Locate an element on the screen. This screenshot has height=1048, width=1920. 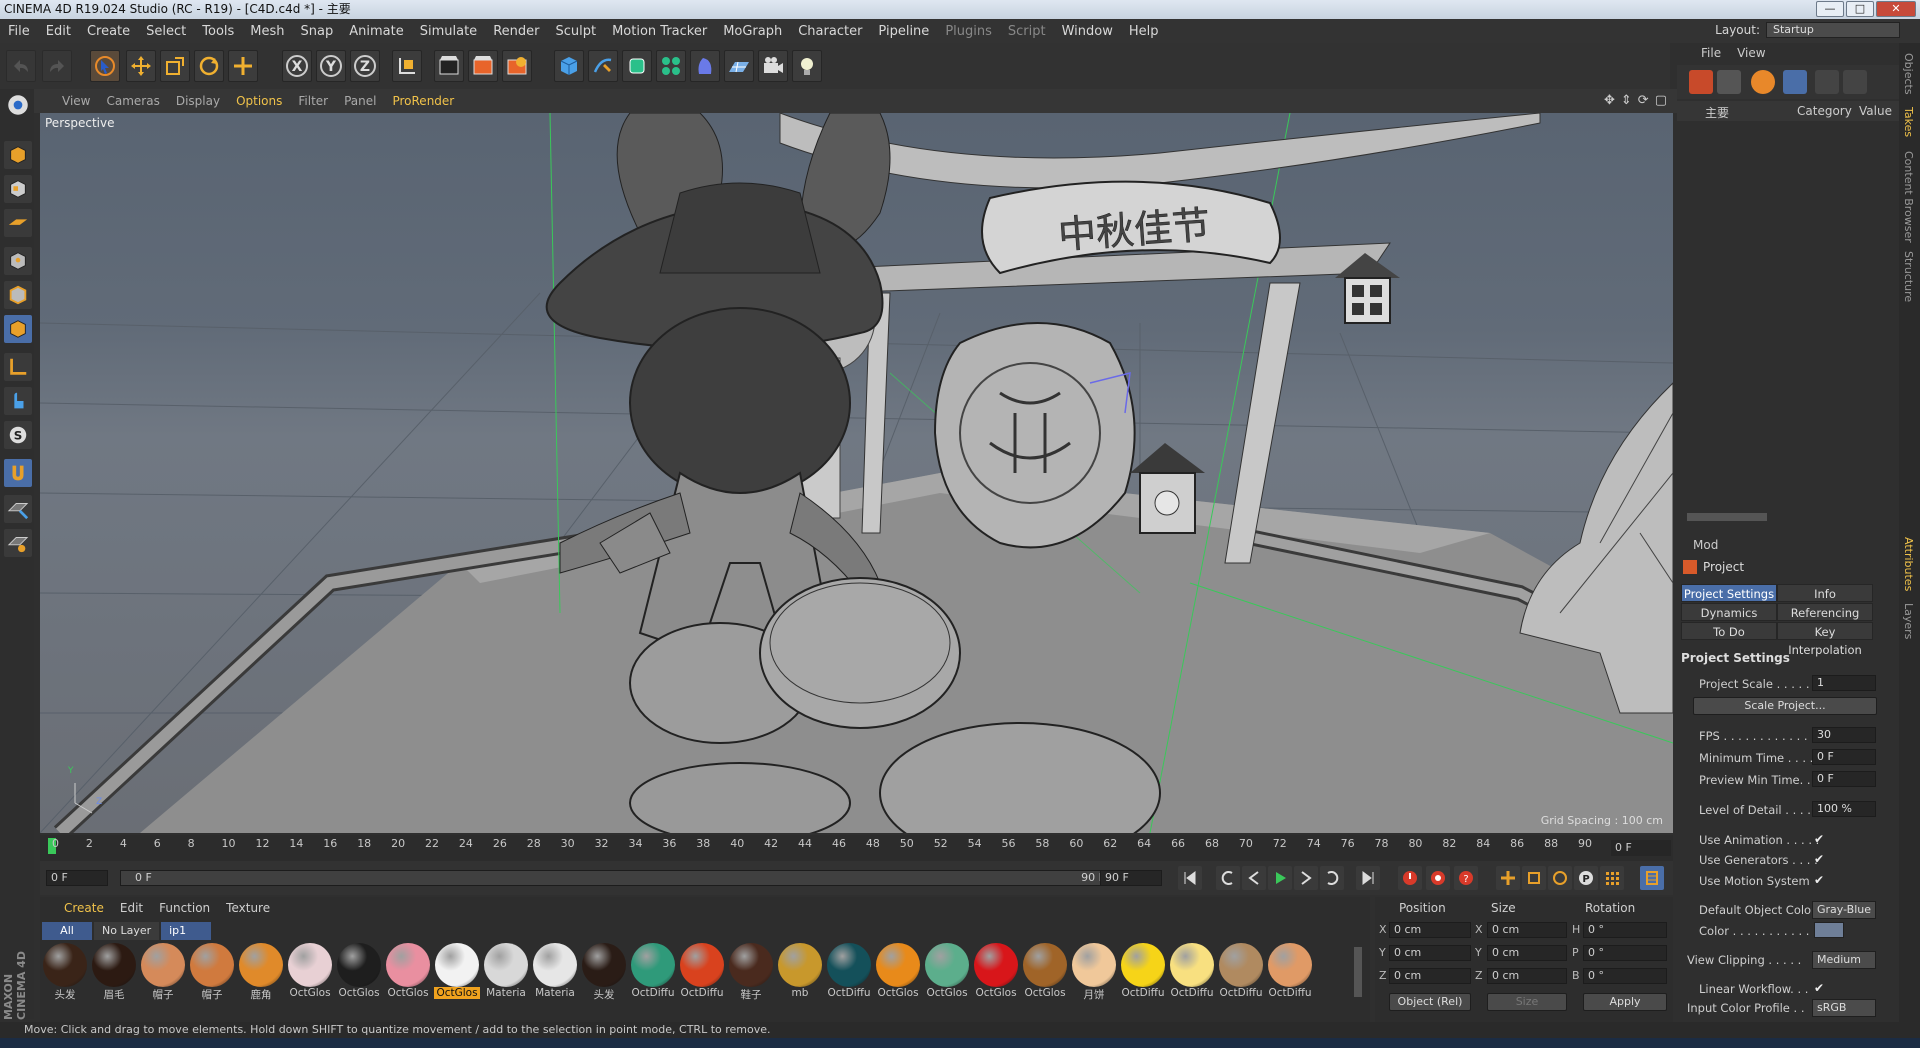
rot-p-field: 0 ° is located at coordinates (1625, 953).